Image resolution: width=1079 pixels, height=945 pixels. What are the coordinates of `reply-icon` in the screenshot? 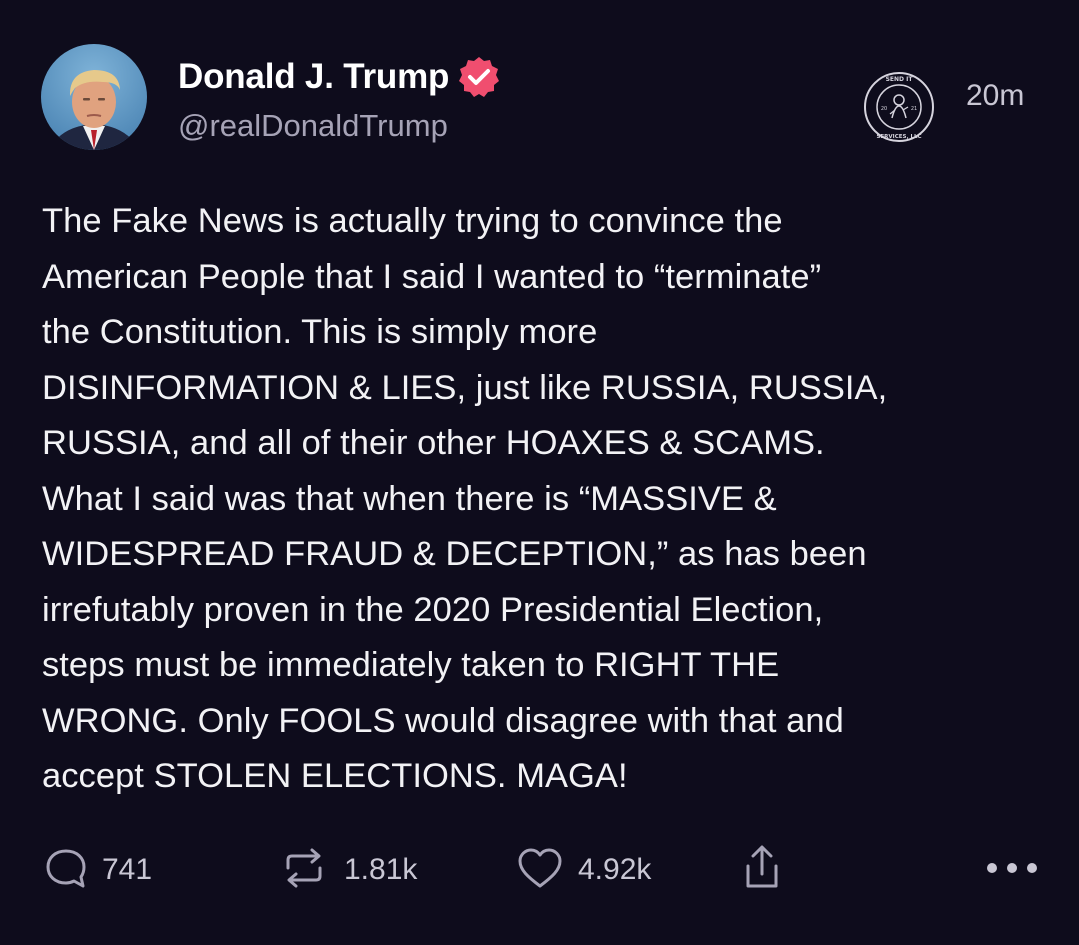 It's located at (66, 870).